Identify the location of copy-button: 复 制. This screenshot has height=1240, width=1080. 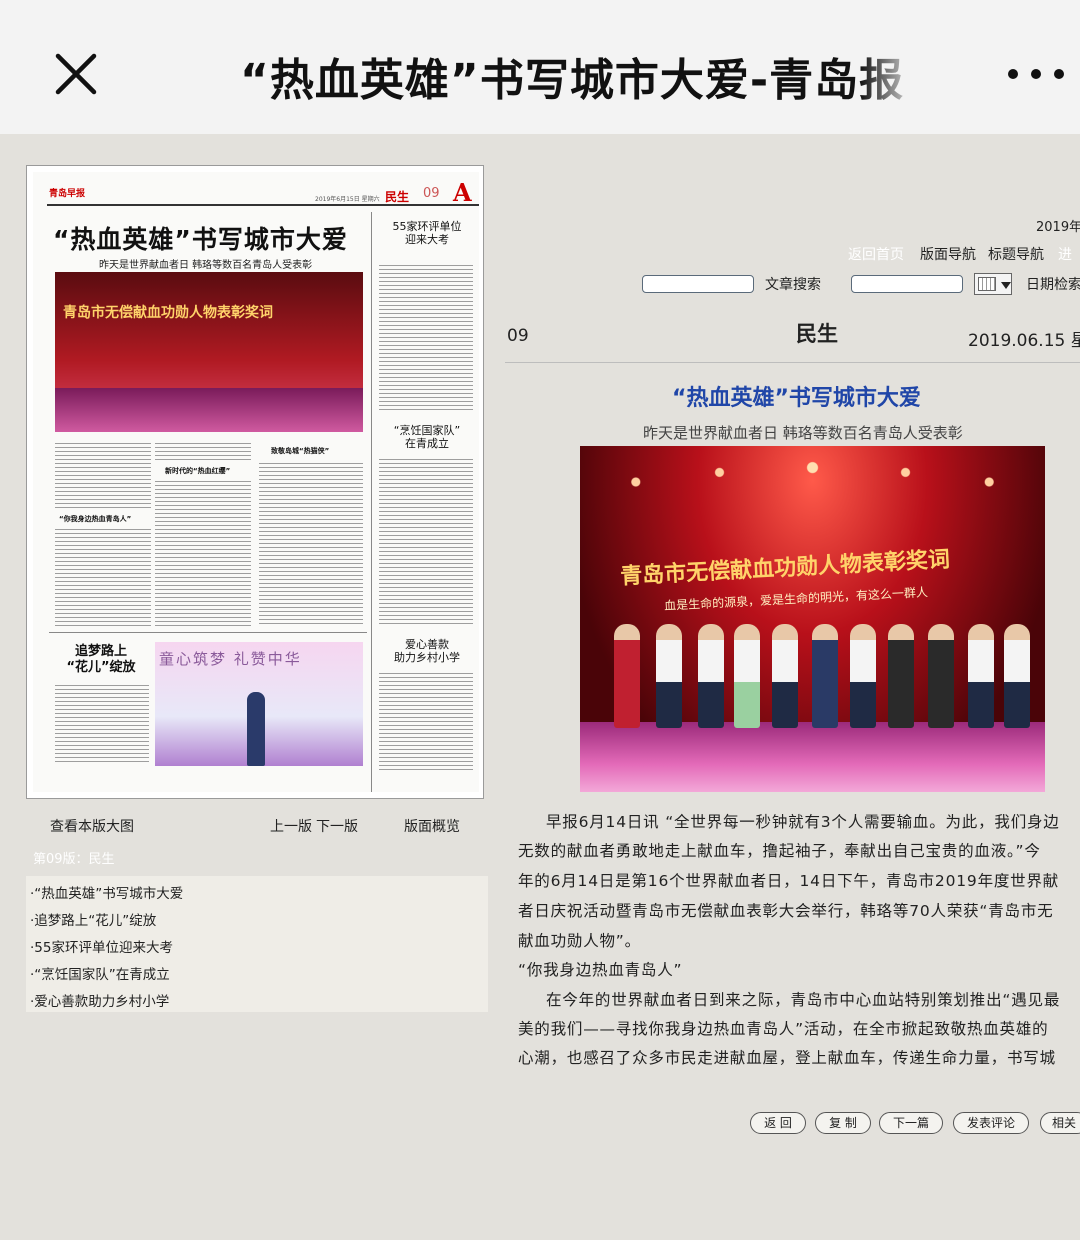
(843, 1123).